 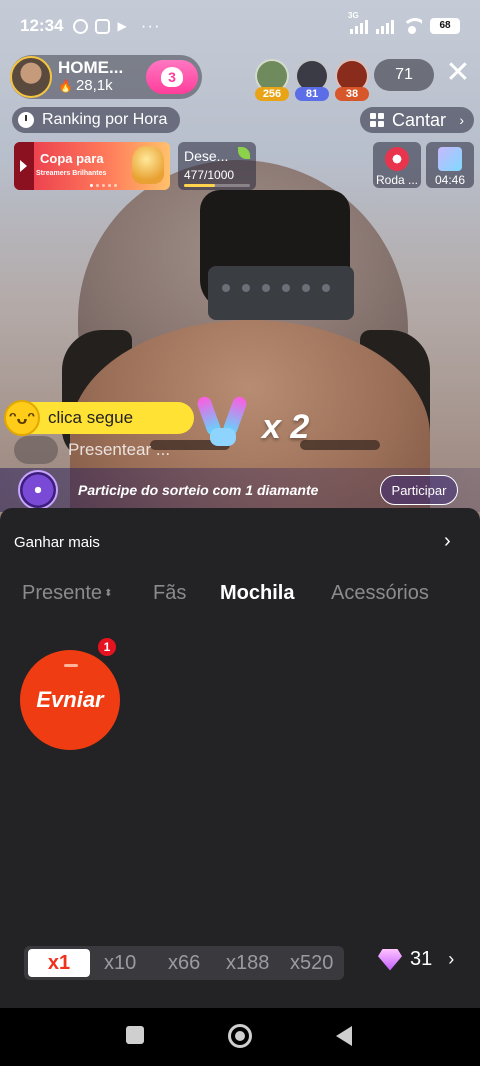 What do you see at coordinates (380, 593) in the screenshot?
I see `tab-acessorios: Acessórios` at bounding box center [380, 593].